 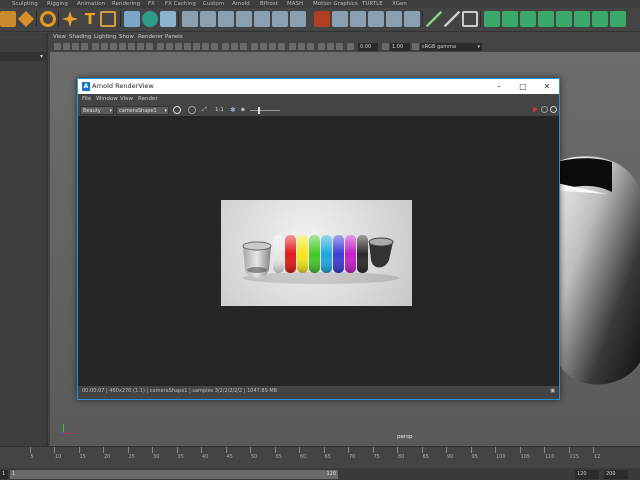 What do you see at coordinates (400, 47) in the screenshot?
I see `gamma-field: 1.00` at bounding box center [400, 47].